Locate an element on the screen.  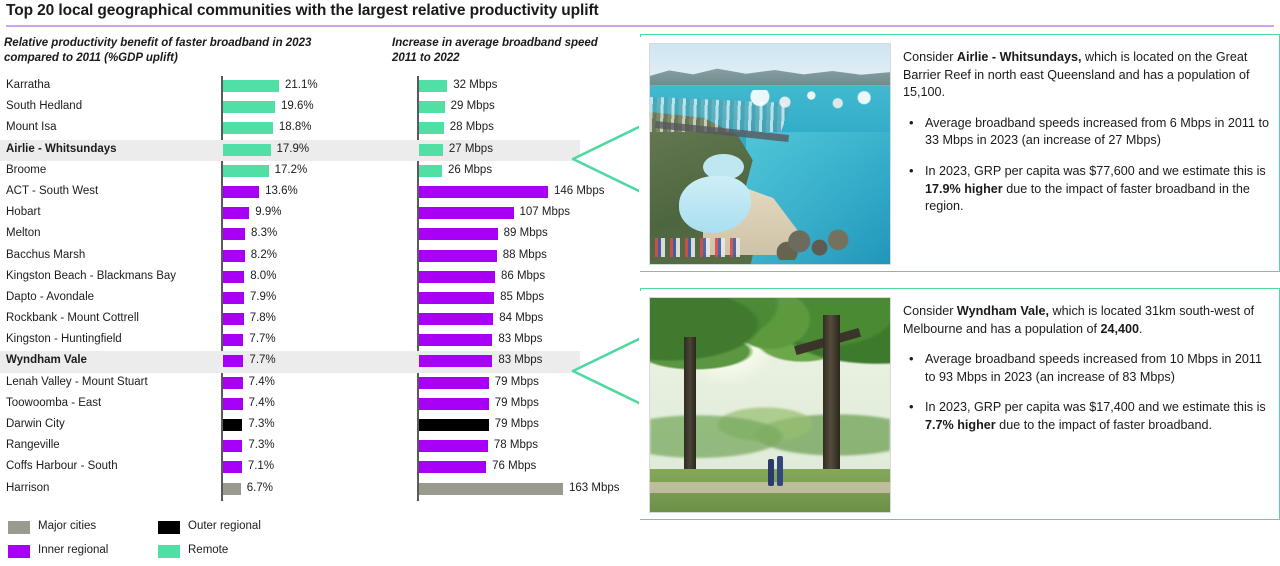
bar-value-productivity: 7.8% is located at coordinates (262, 318).